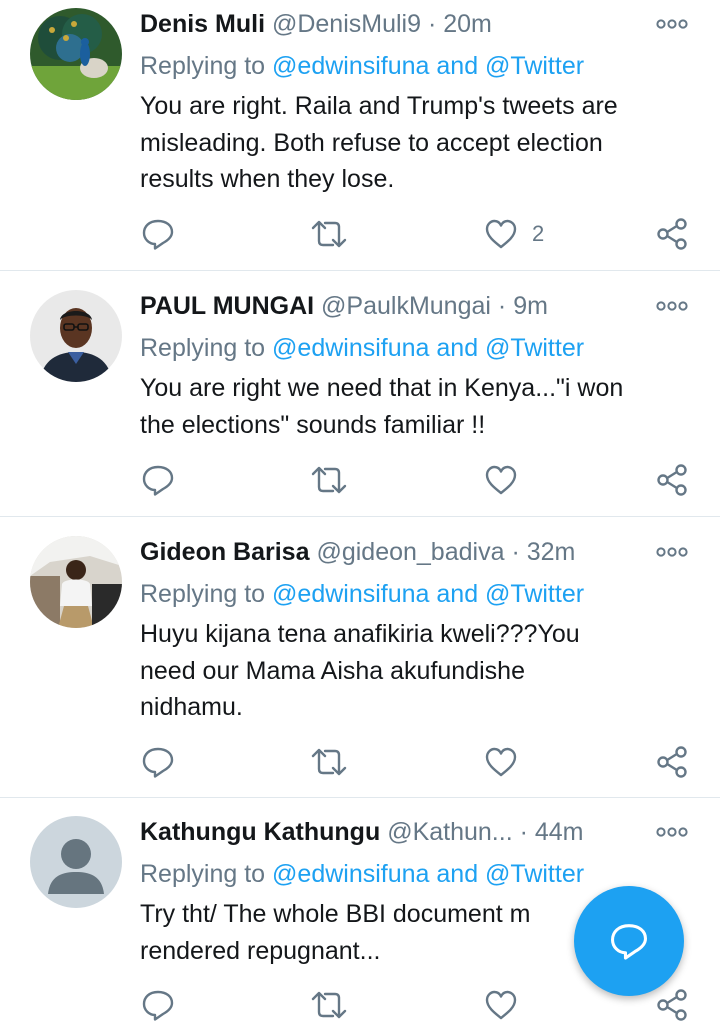 The image size is (720, 1025). What do you see at coordinates (225, 552) in the screenshot?
I see `display-name: Gideon Barisa` at bounding box center [225, 552].